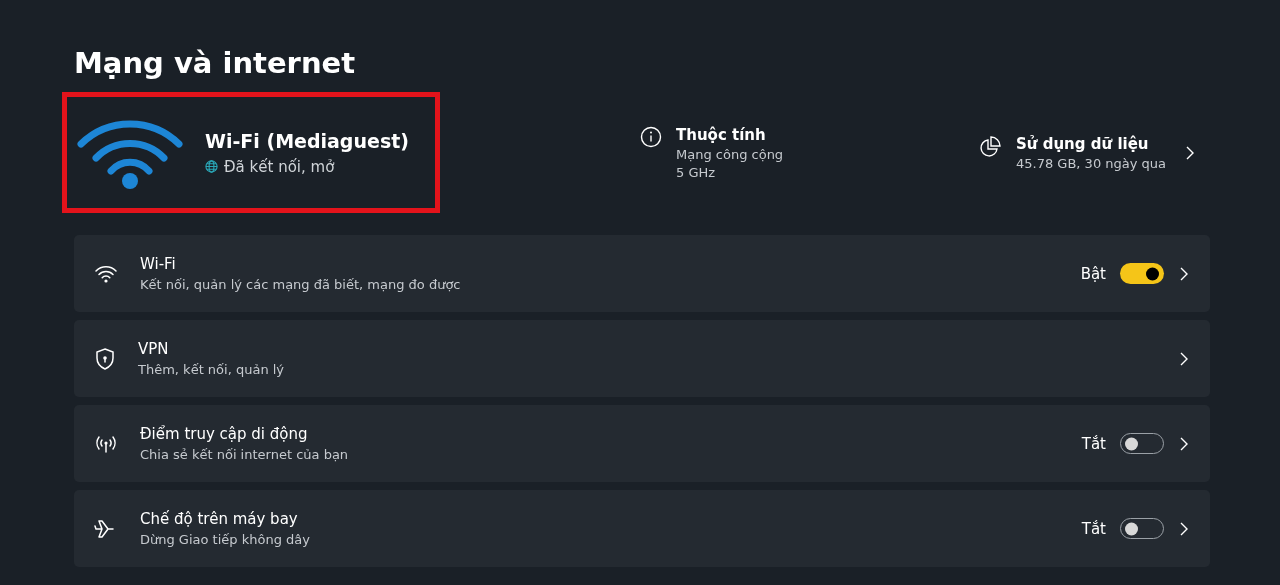  What do you see at coordinates (211, 166) in the screenshot?
I see `globe-icon` at bounding box center [211, 166].